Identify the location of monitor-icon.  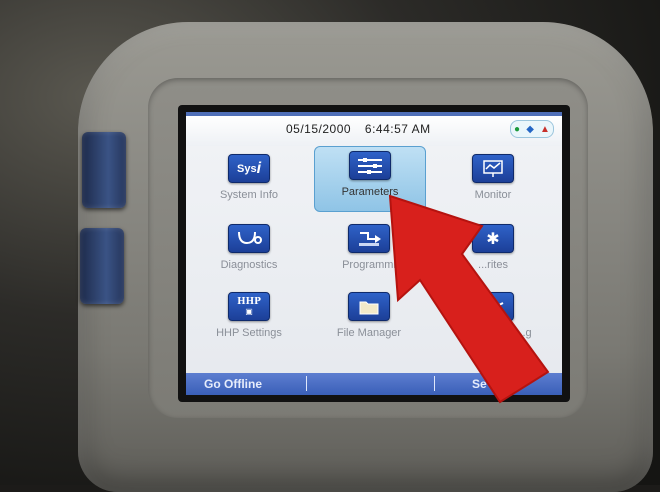
(493, 168).